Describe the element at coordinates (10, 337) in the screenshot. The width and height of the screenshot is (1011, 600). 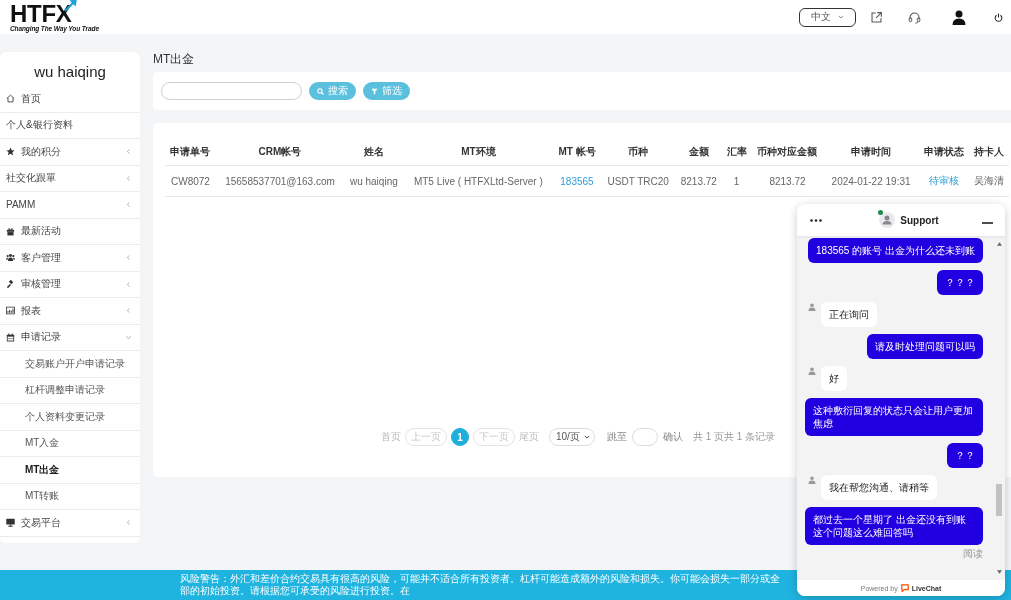
I see `calendar-icon` at that location.